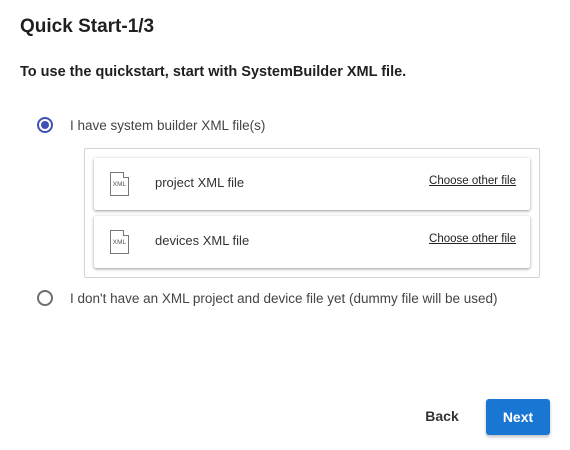  What do you see at coordinates (168, 125) in the screenshot?
I see `option-have-xml-label: I have system builder XML file(s)` at bounding box center [168, 125].